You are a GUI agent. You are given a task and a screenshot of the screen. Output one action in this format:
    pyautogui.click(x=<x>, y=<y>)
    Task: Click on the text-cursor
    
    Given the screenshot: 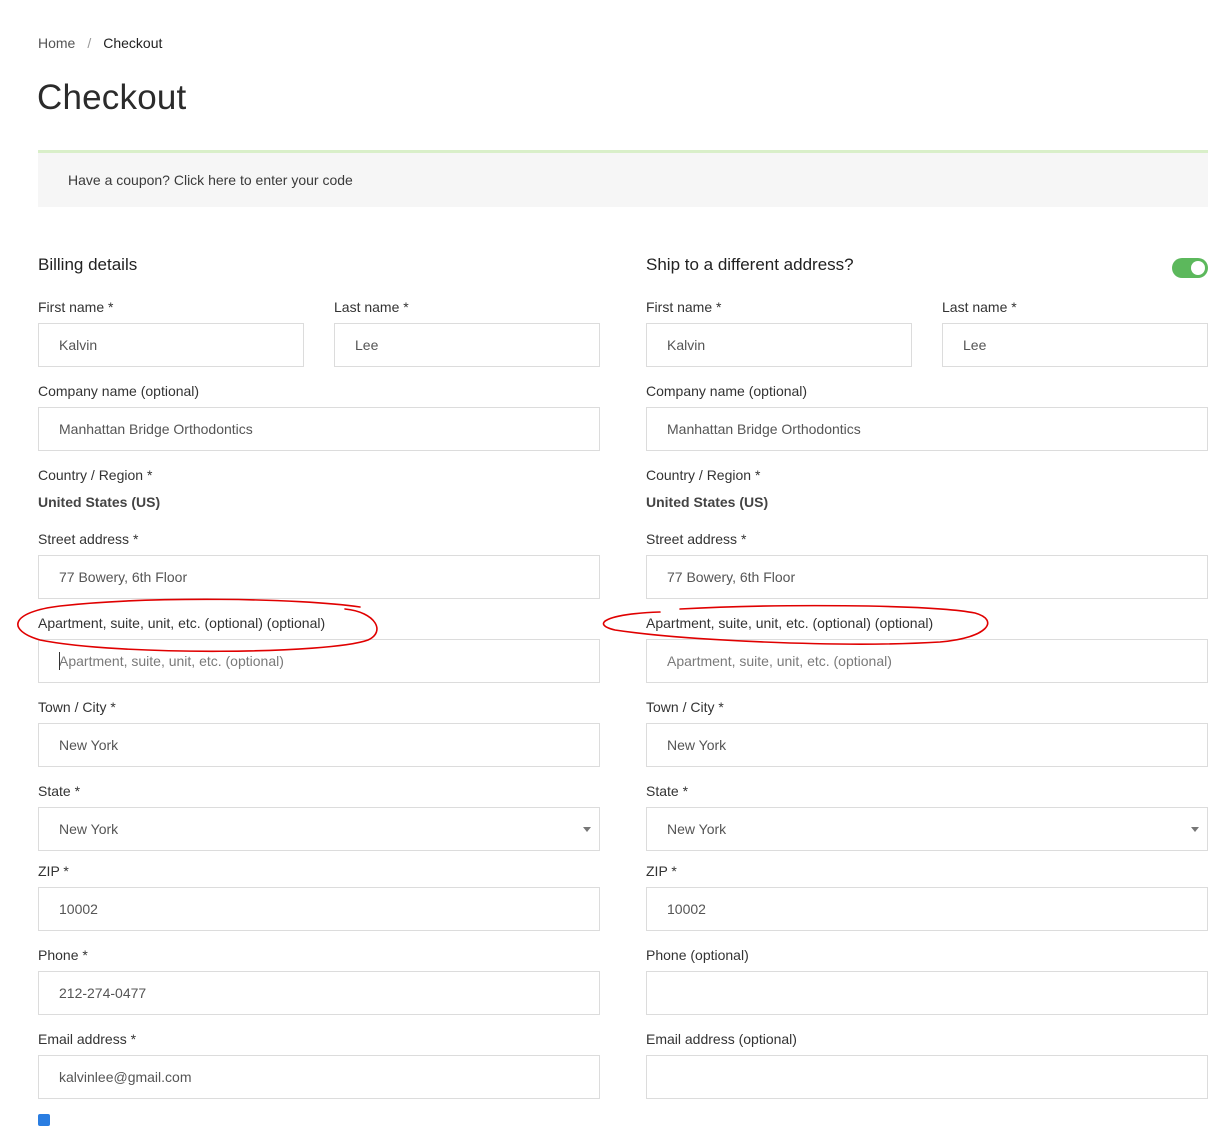 What is the action you would take?
    pyautogui.click(x=59, y=661)
    